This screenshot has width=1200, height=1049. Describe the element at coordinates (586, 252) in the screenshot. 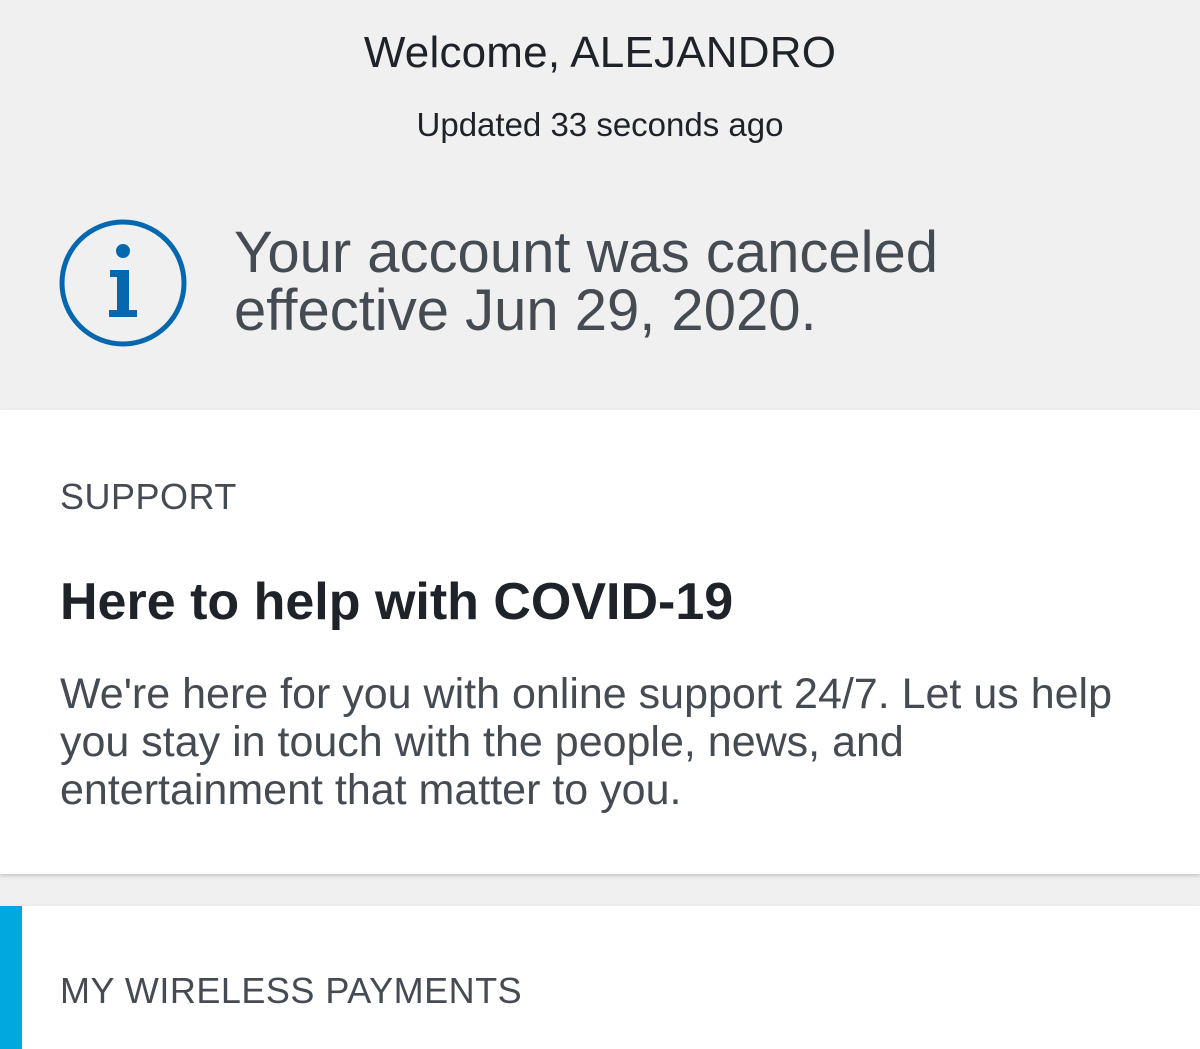

I see `status-line-1: Your account was canceled` at that location.